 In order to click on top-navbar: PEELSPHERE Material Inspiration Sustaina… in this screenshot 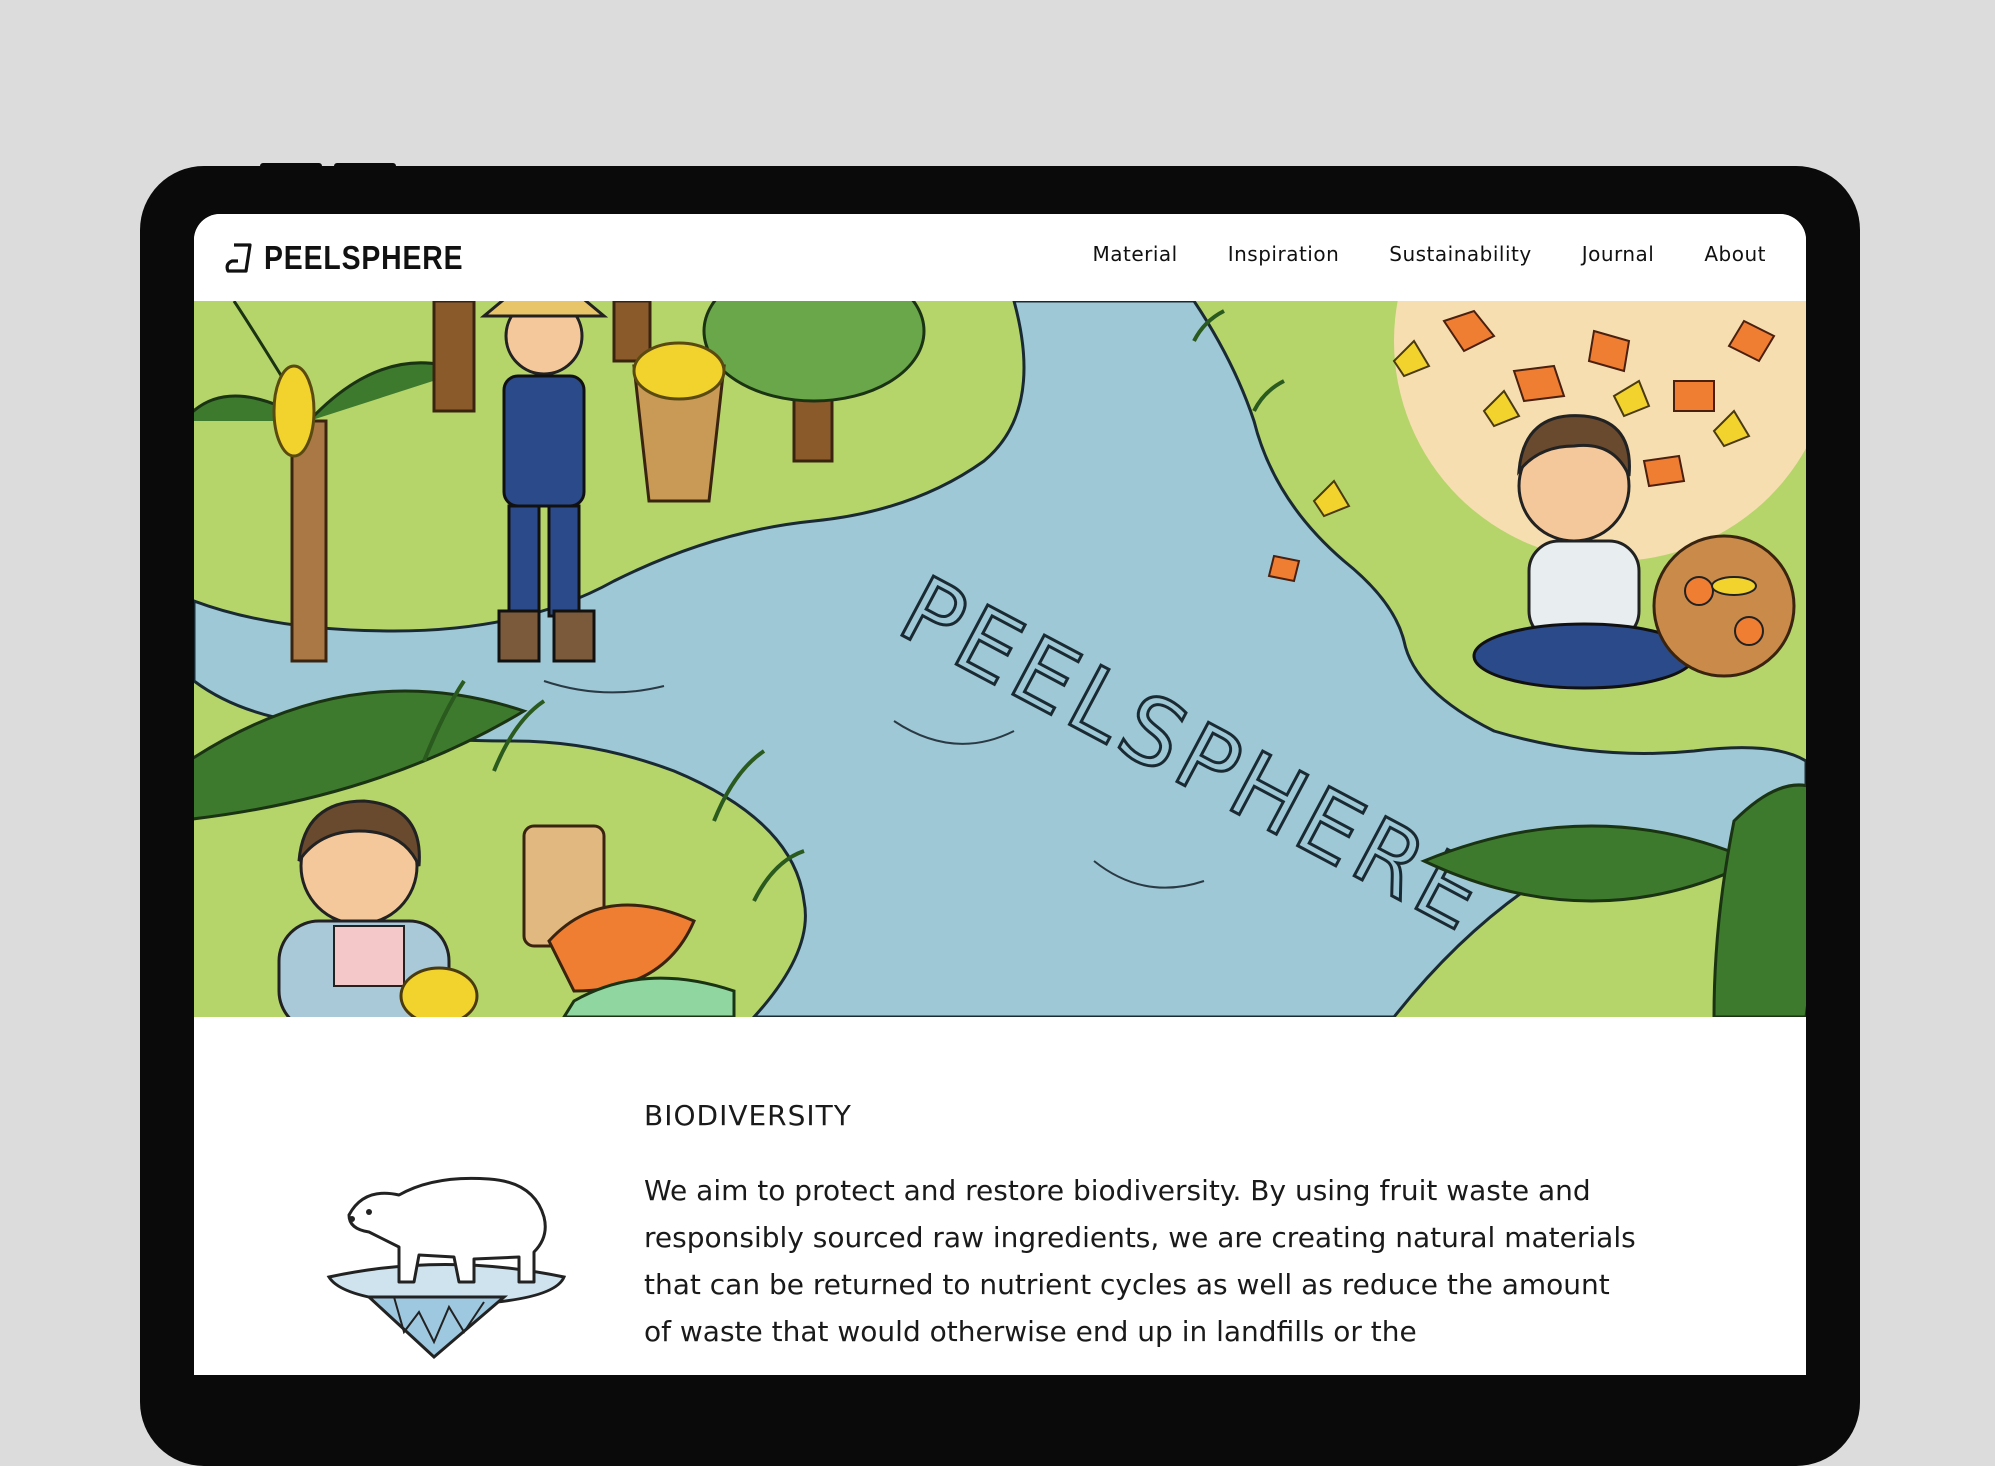, I will do `click(1000, 257)`.